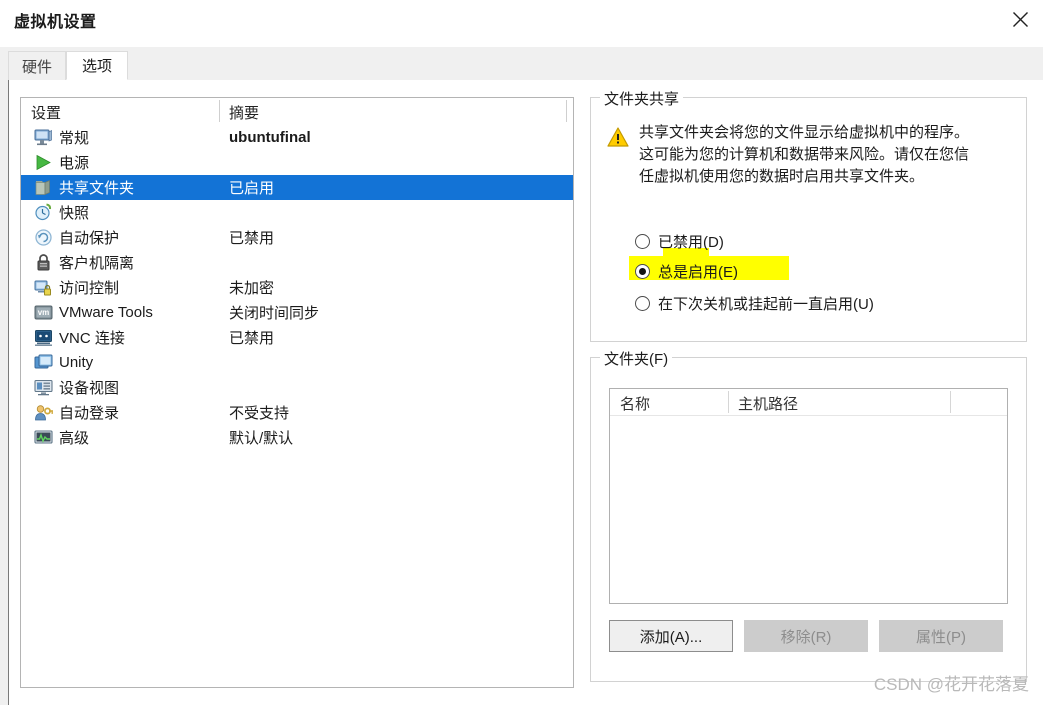  Describe the element at coordinates (261, 438) in the screenshot. I see `settings-list-item-summary: 默认/默认` at that location.